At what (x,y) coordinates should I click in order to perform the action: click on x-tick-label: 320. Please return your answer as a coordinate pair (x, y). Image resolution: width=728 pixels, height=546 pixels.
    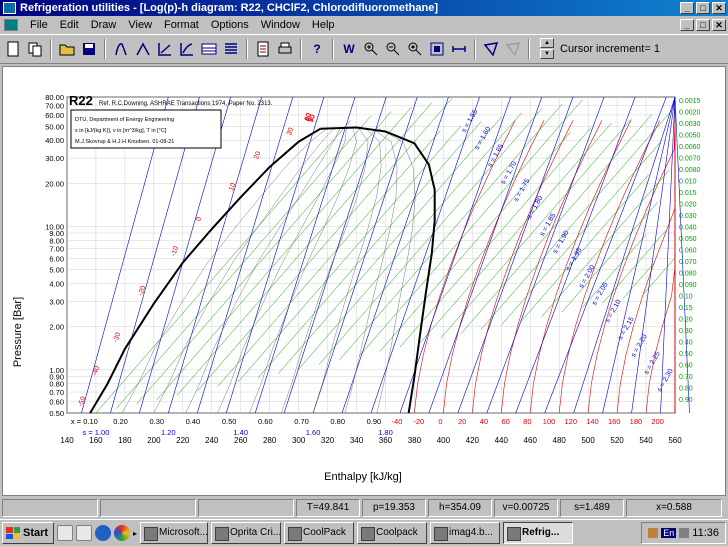
    Looking at the image, I should click on (328, 440).